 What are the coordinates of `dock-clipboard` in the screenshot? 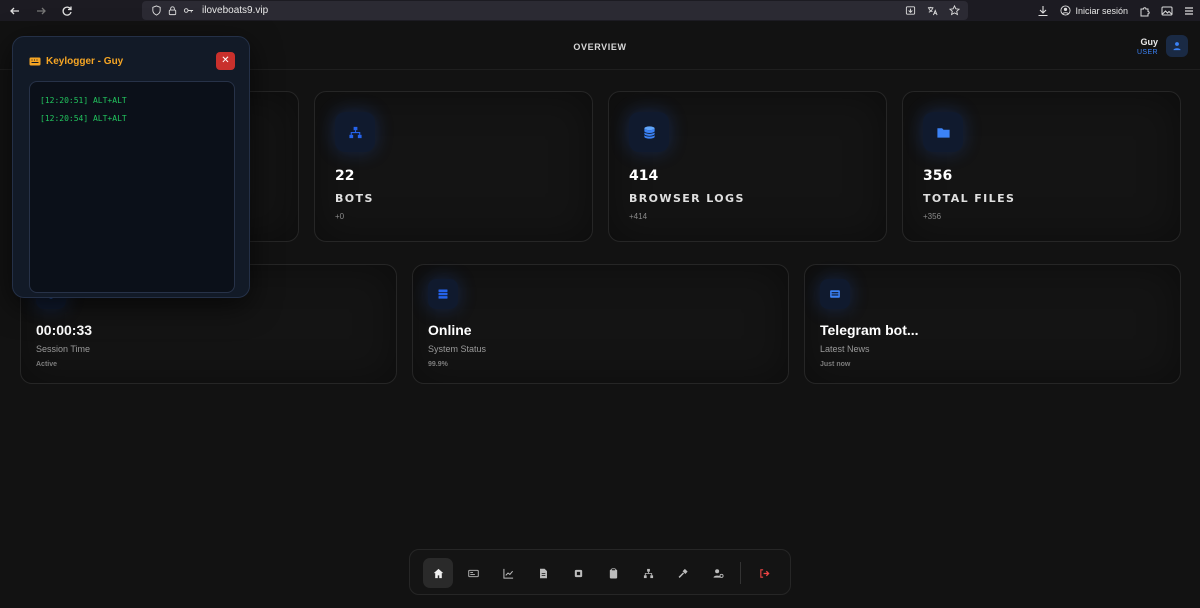 It's located at (613, 573).